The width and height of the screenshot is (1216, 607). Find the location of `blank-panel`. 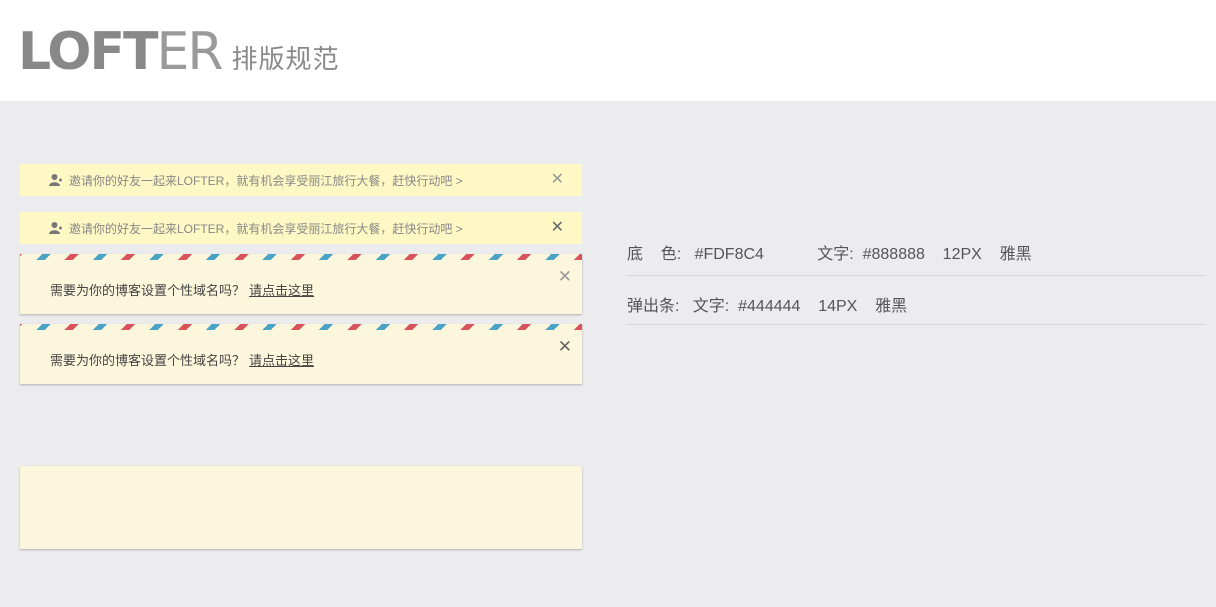

blank-panel is located at coordinates (301, 507).